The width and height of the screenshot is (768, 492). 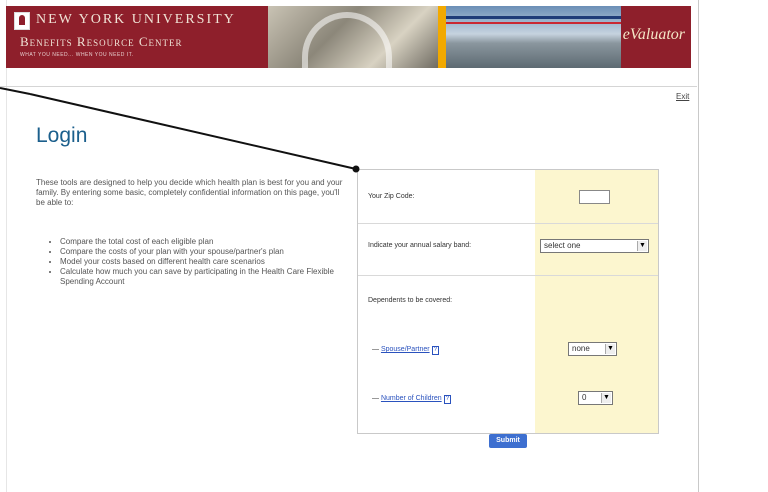 I want to click on callout-dot, so click(x=356, y=169).